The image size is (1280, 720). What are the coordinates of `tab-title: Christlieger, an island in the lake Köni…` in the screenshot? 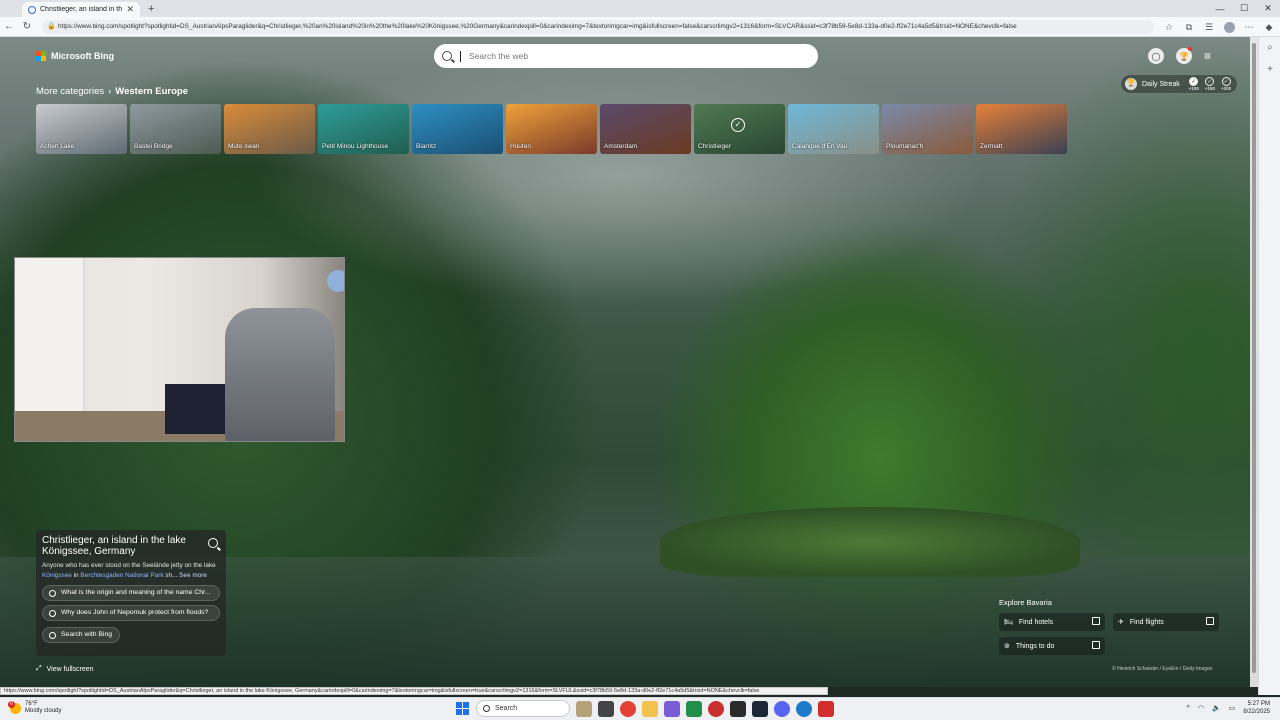 It's located at (81, 9).